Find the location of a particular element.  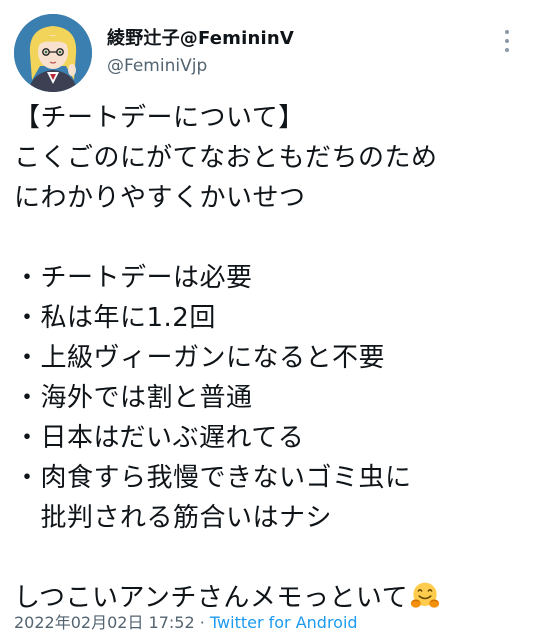

hugging-face-emoji-icon is located at coordinates (425, 595).